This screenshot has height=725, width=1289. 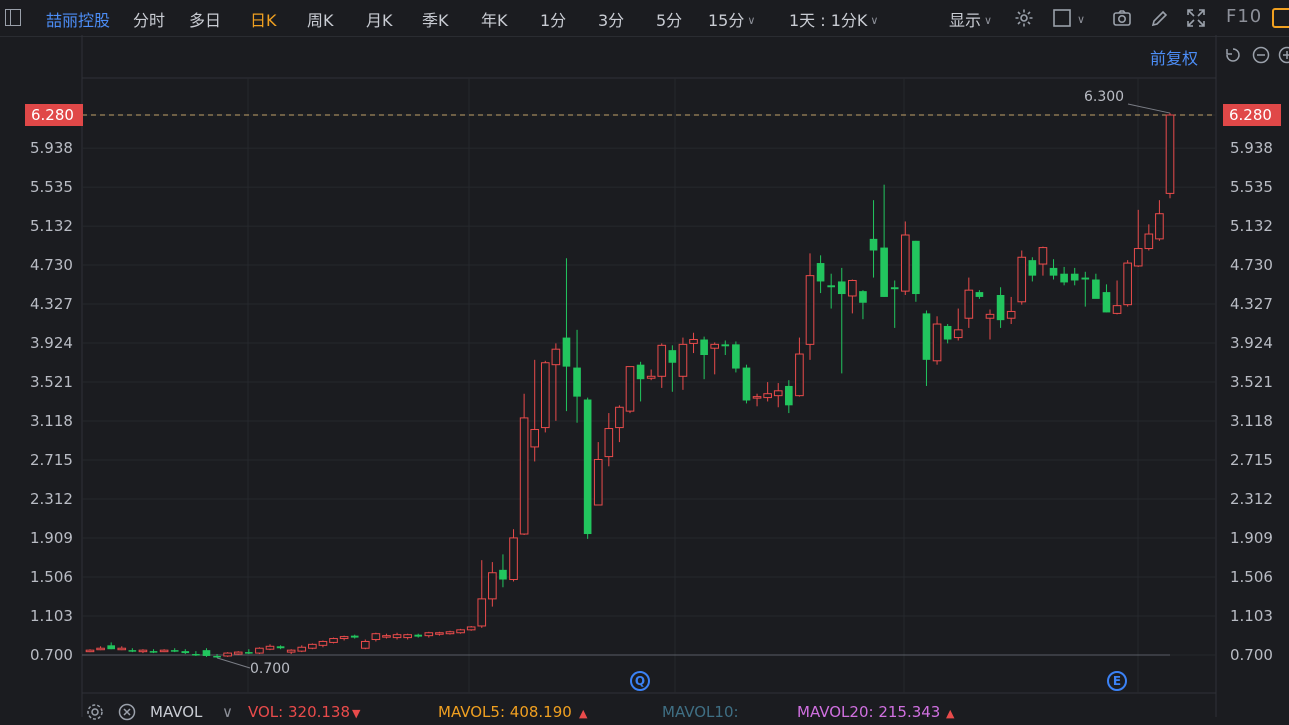 I want to click on q-marker: Q, so click(x=640, y=681).